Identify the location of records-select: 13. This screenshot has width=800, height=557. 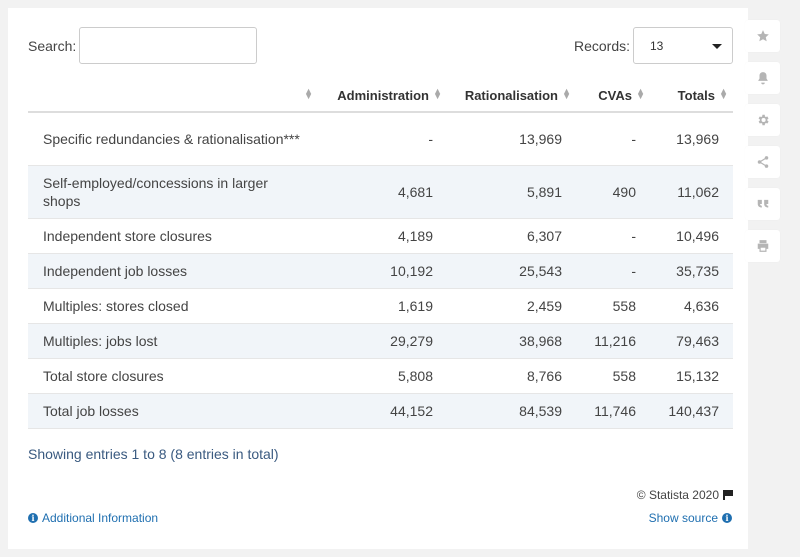
(683, 45).